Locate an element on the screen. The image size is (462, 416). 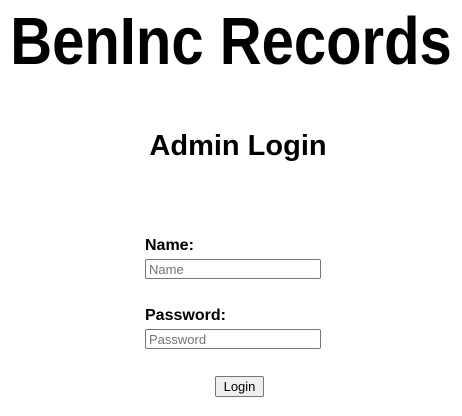
password-label: Password: is located at coordinates (185, 315).